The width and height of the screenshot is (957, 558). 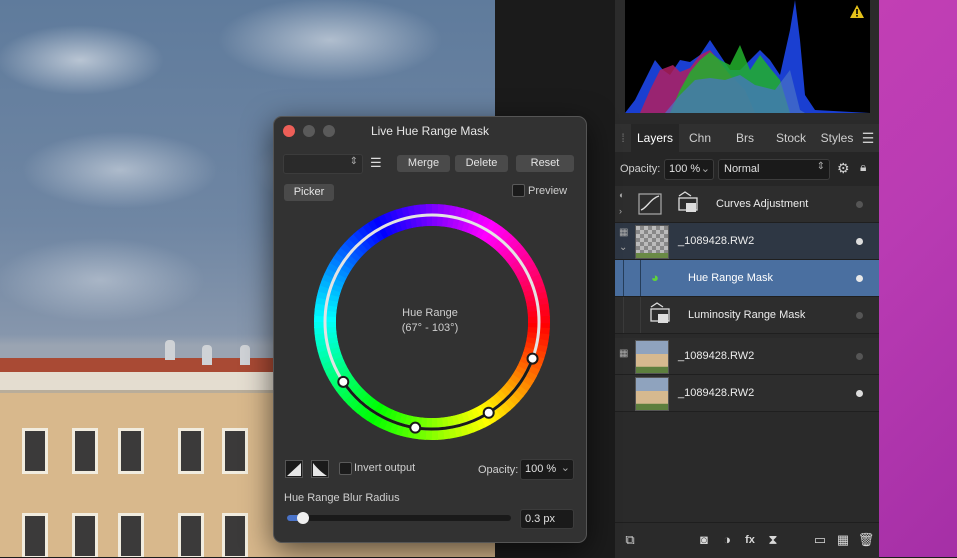 I want to click on layers-options-bar: Opacity: 100 % ⌄ Normal ⇕ ⚙ 🔒︎, so click(x=747, y=169).